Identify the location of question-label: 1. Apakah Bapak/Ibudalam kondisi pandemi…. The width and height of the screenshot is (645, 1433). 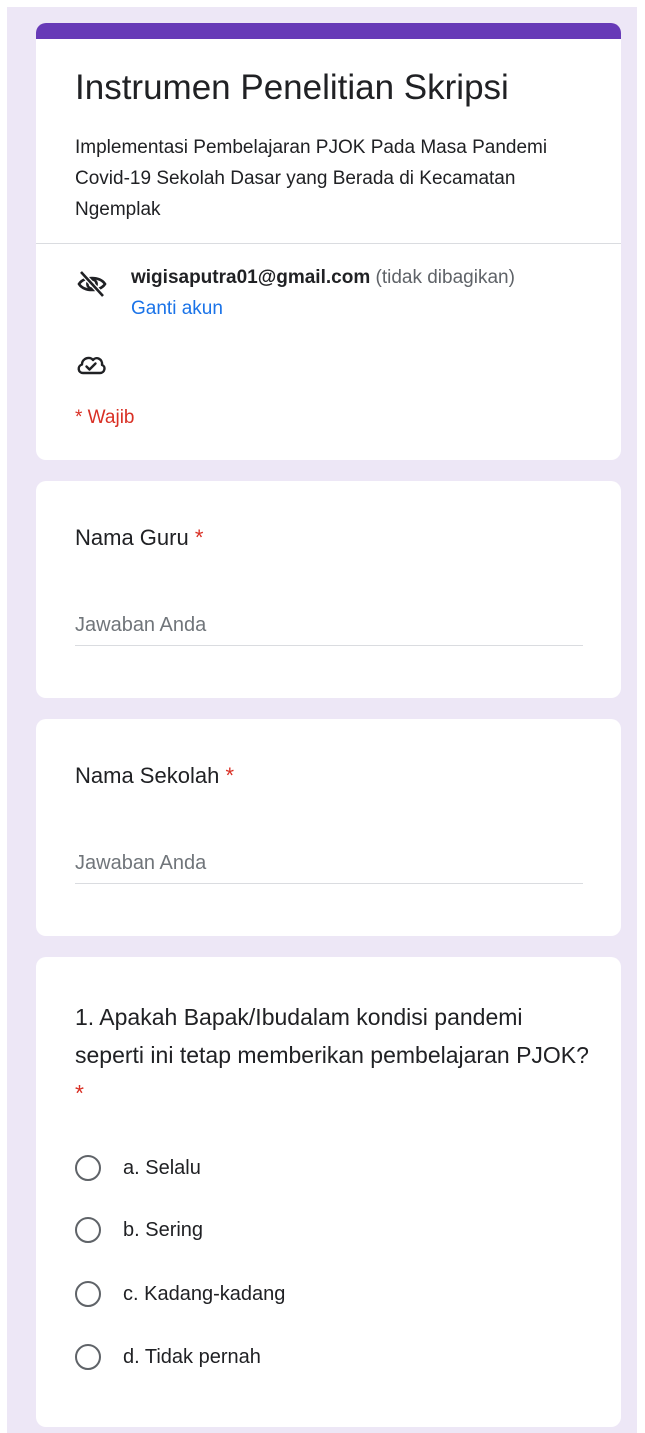
(332, 1036).